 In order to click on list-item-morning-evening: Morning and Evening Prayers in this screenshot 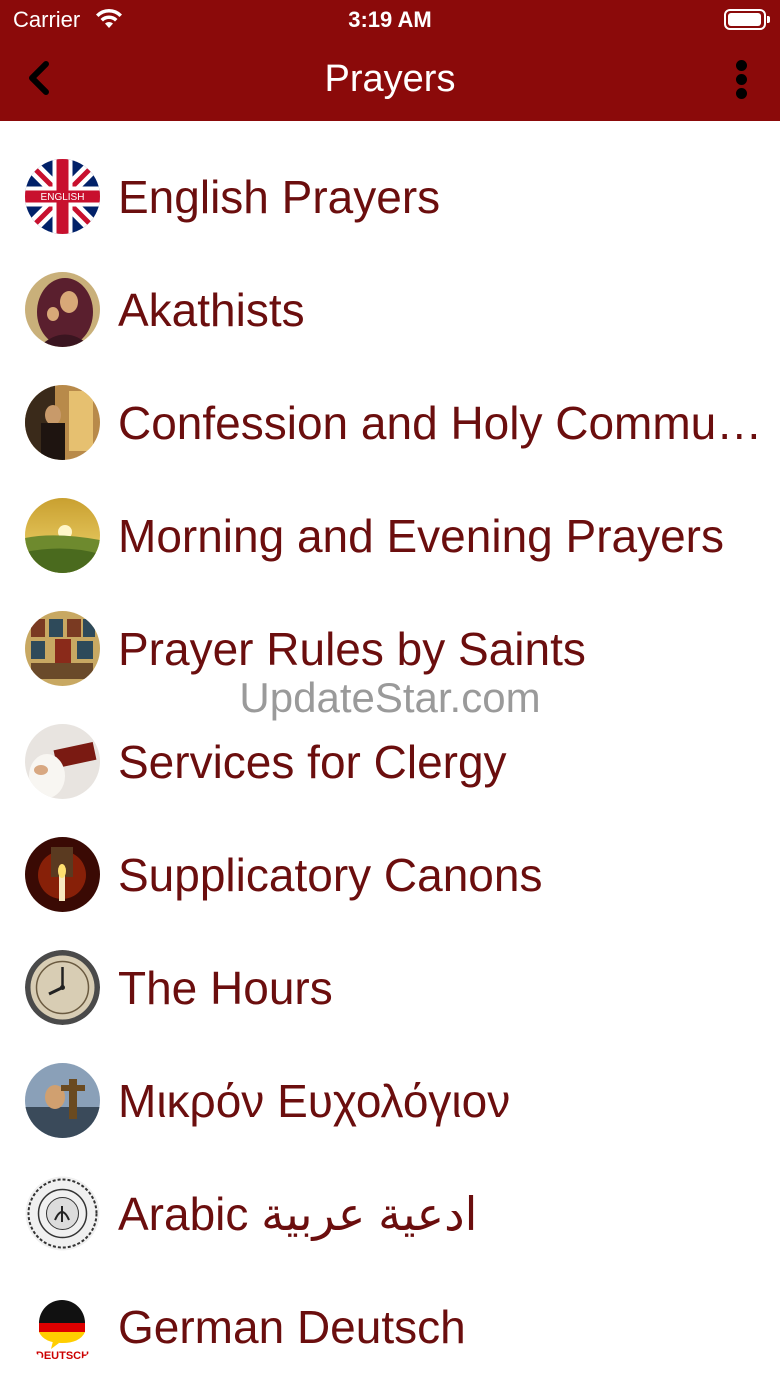, I will do `click(390, 516)`.